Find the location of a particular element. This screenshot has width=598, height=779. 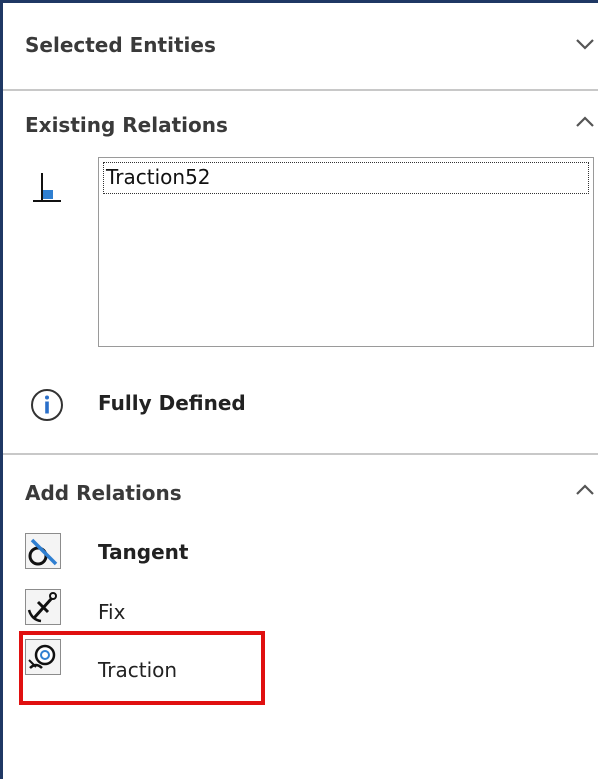

chevron-down-icon is located at coordinates (585, 44).